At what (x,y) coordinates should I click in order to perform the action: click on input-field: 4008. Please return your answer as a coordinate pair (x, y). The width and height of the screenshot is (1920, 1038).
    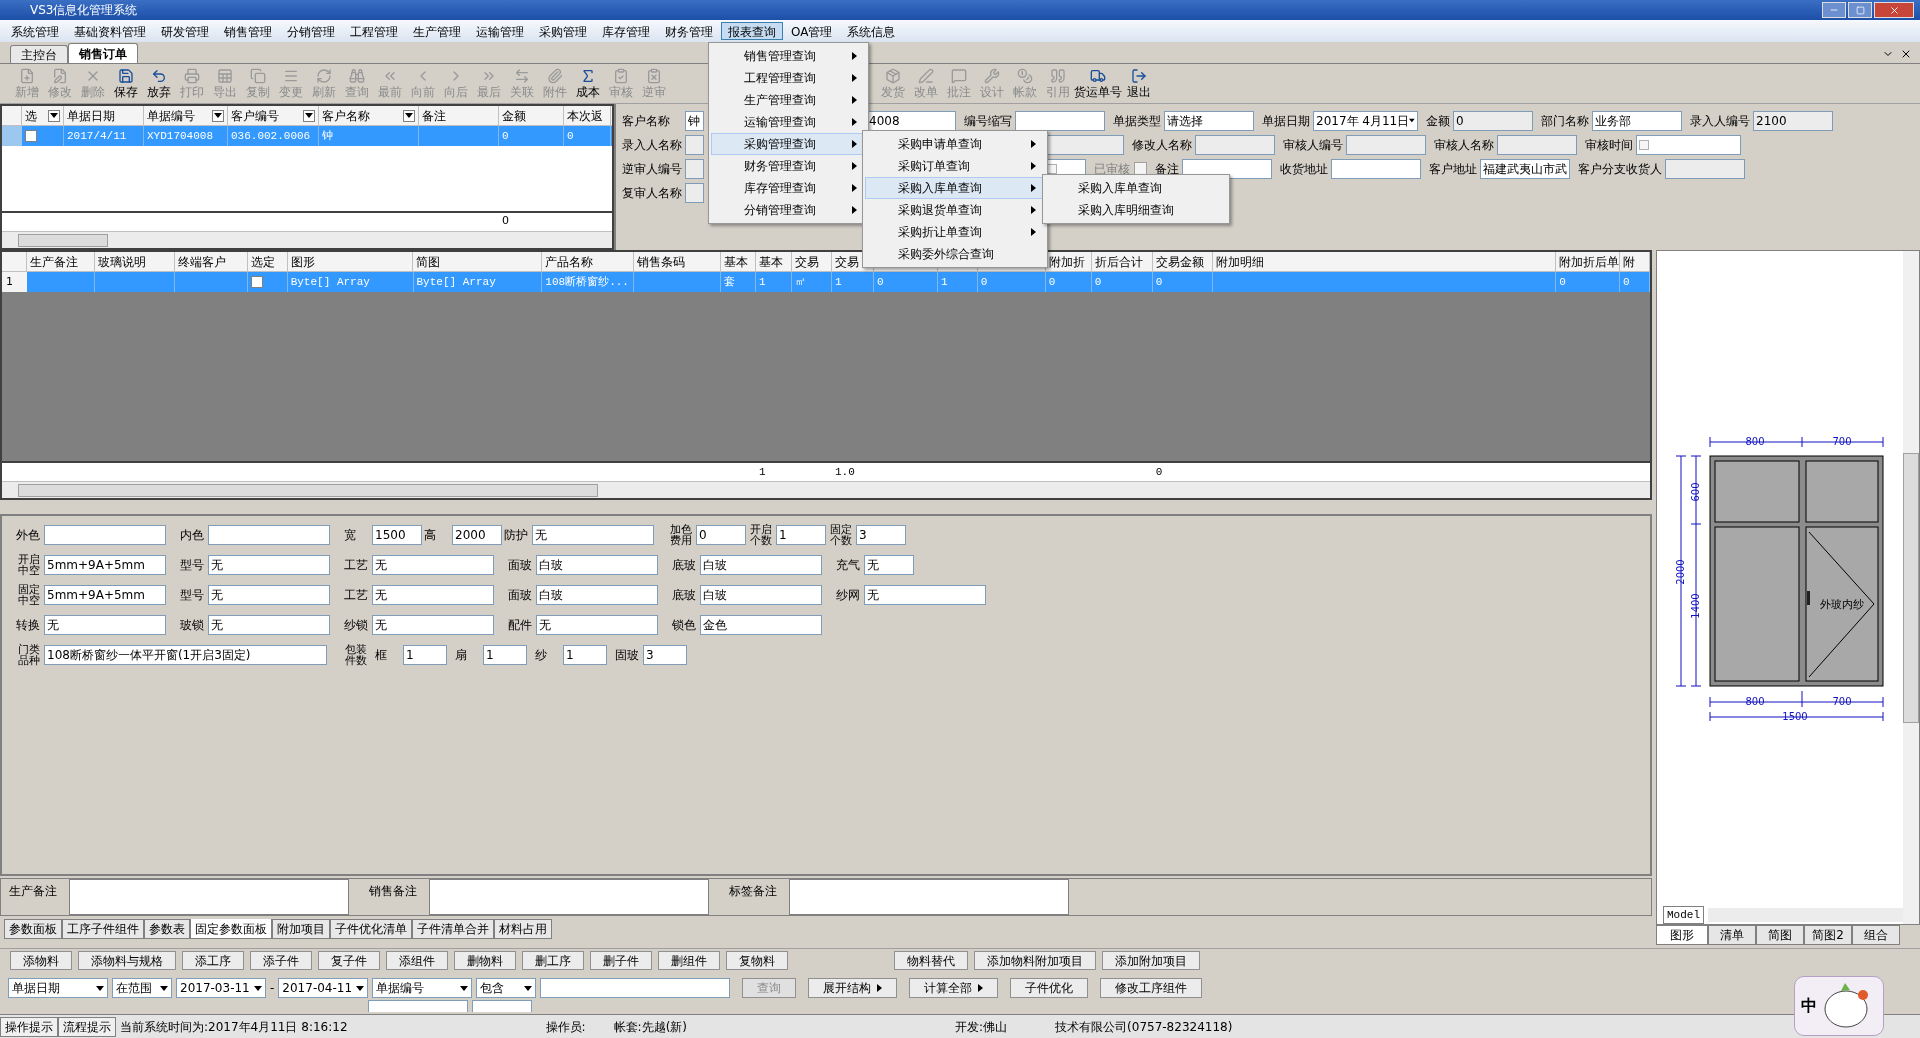
    Looking at the image, I should click on (911, 120).